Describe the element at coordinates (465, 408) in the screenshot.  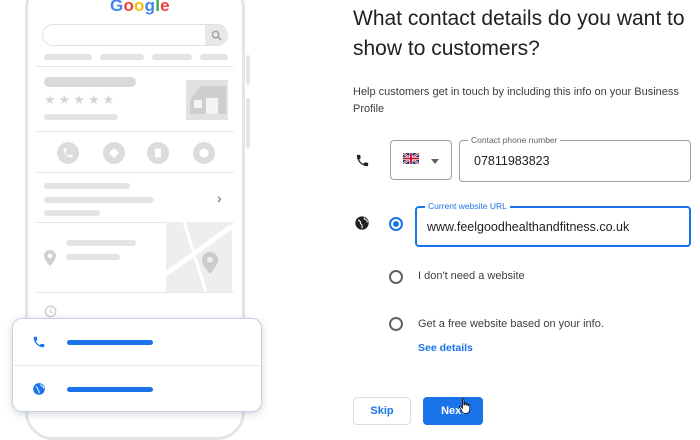
I see `hand-cursor-icon` at that location.